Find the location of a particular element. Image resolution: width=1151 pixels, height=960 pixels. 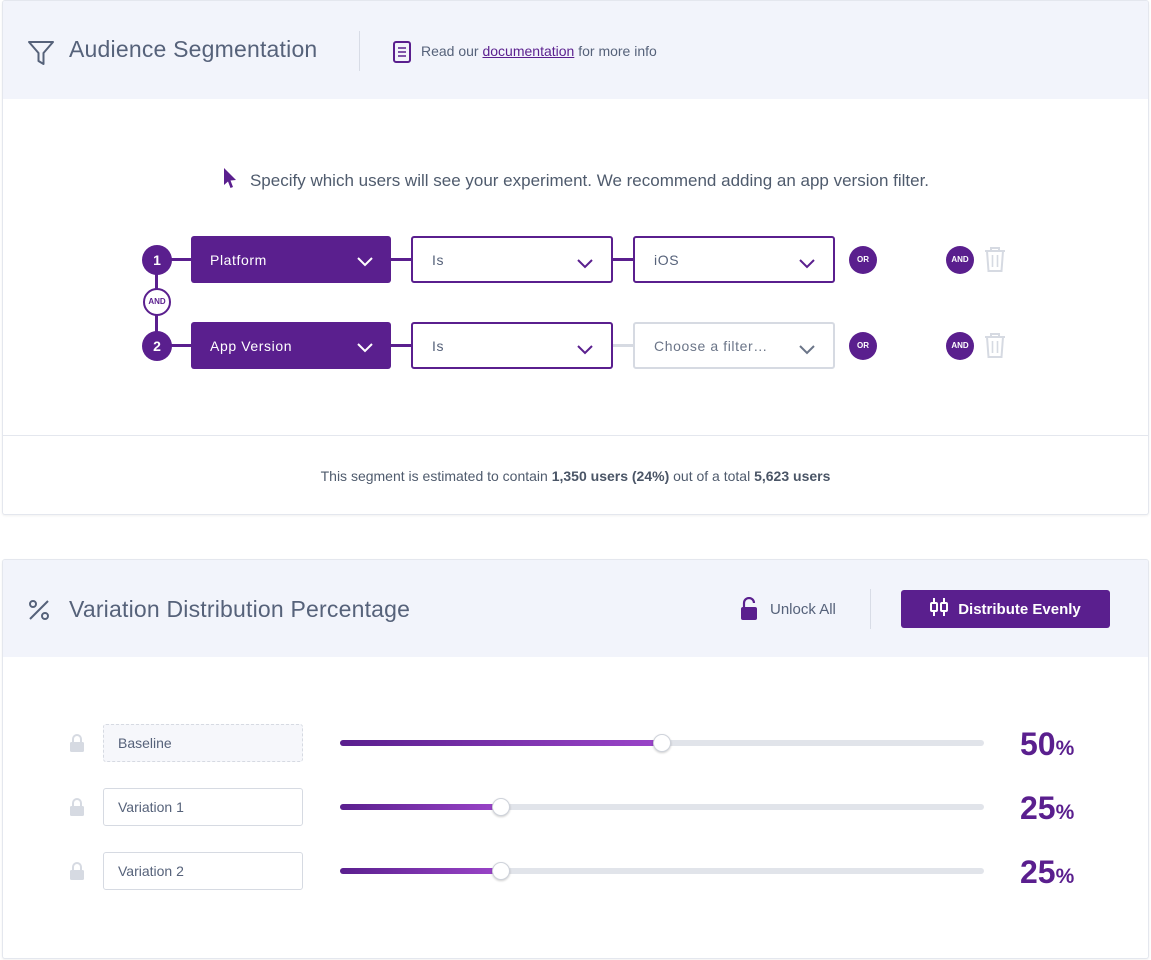

rule-2-field-value: App Version is located at coordinates (251, 345).